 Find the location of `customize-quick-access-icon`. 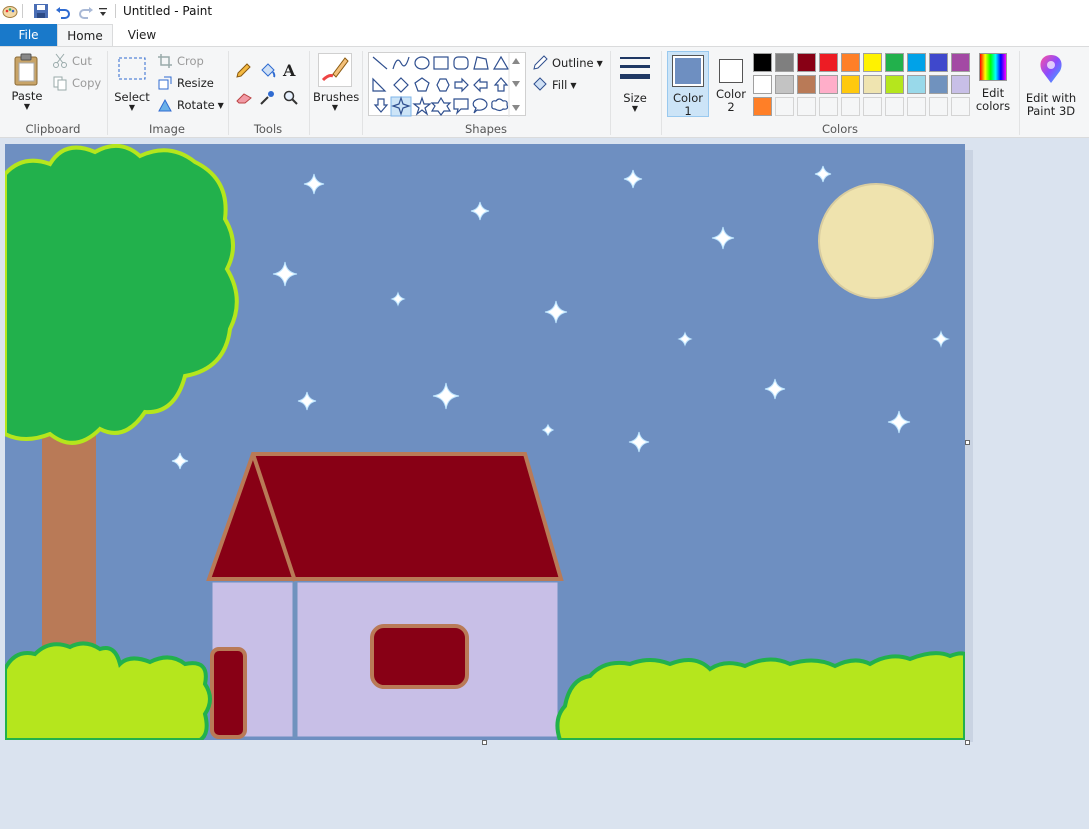

customize-quick-access-icon is located at coordinates (103, 13).